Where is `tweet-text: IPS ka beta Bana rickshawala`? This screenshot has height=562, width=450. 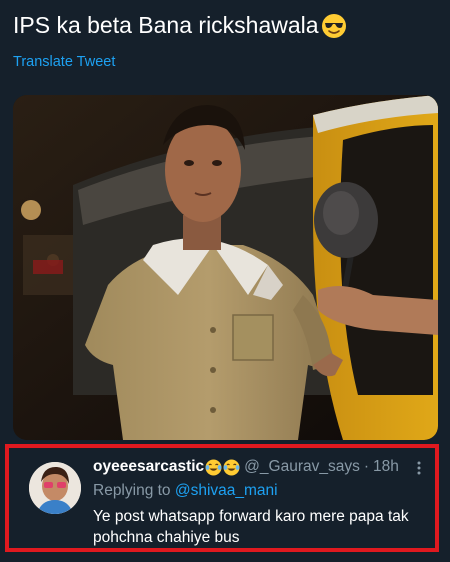
tweet-text: IPS ka beta Bana rickshawala is located at coordinates (180, 25).